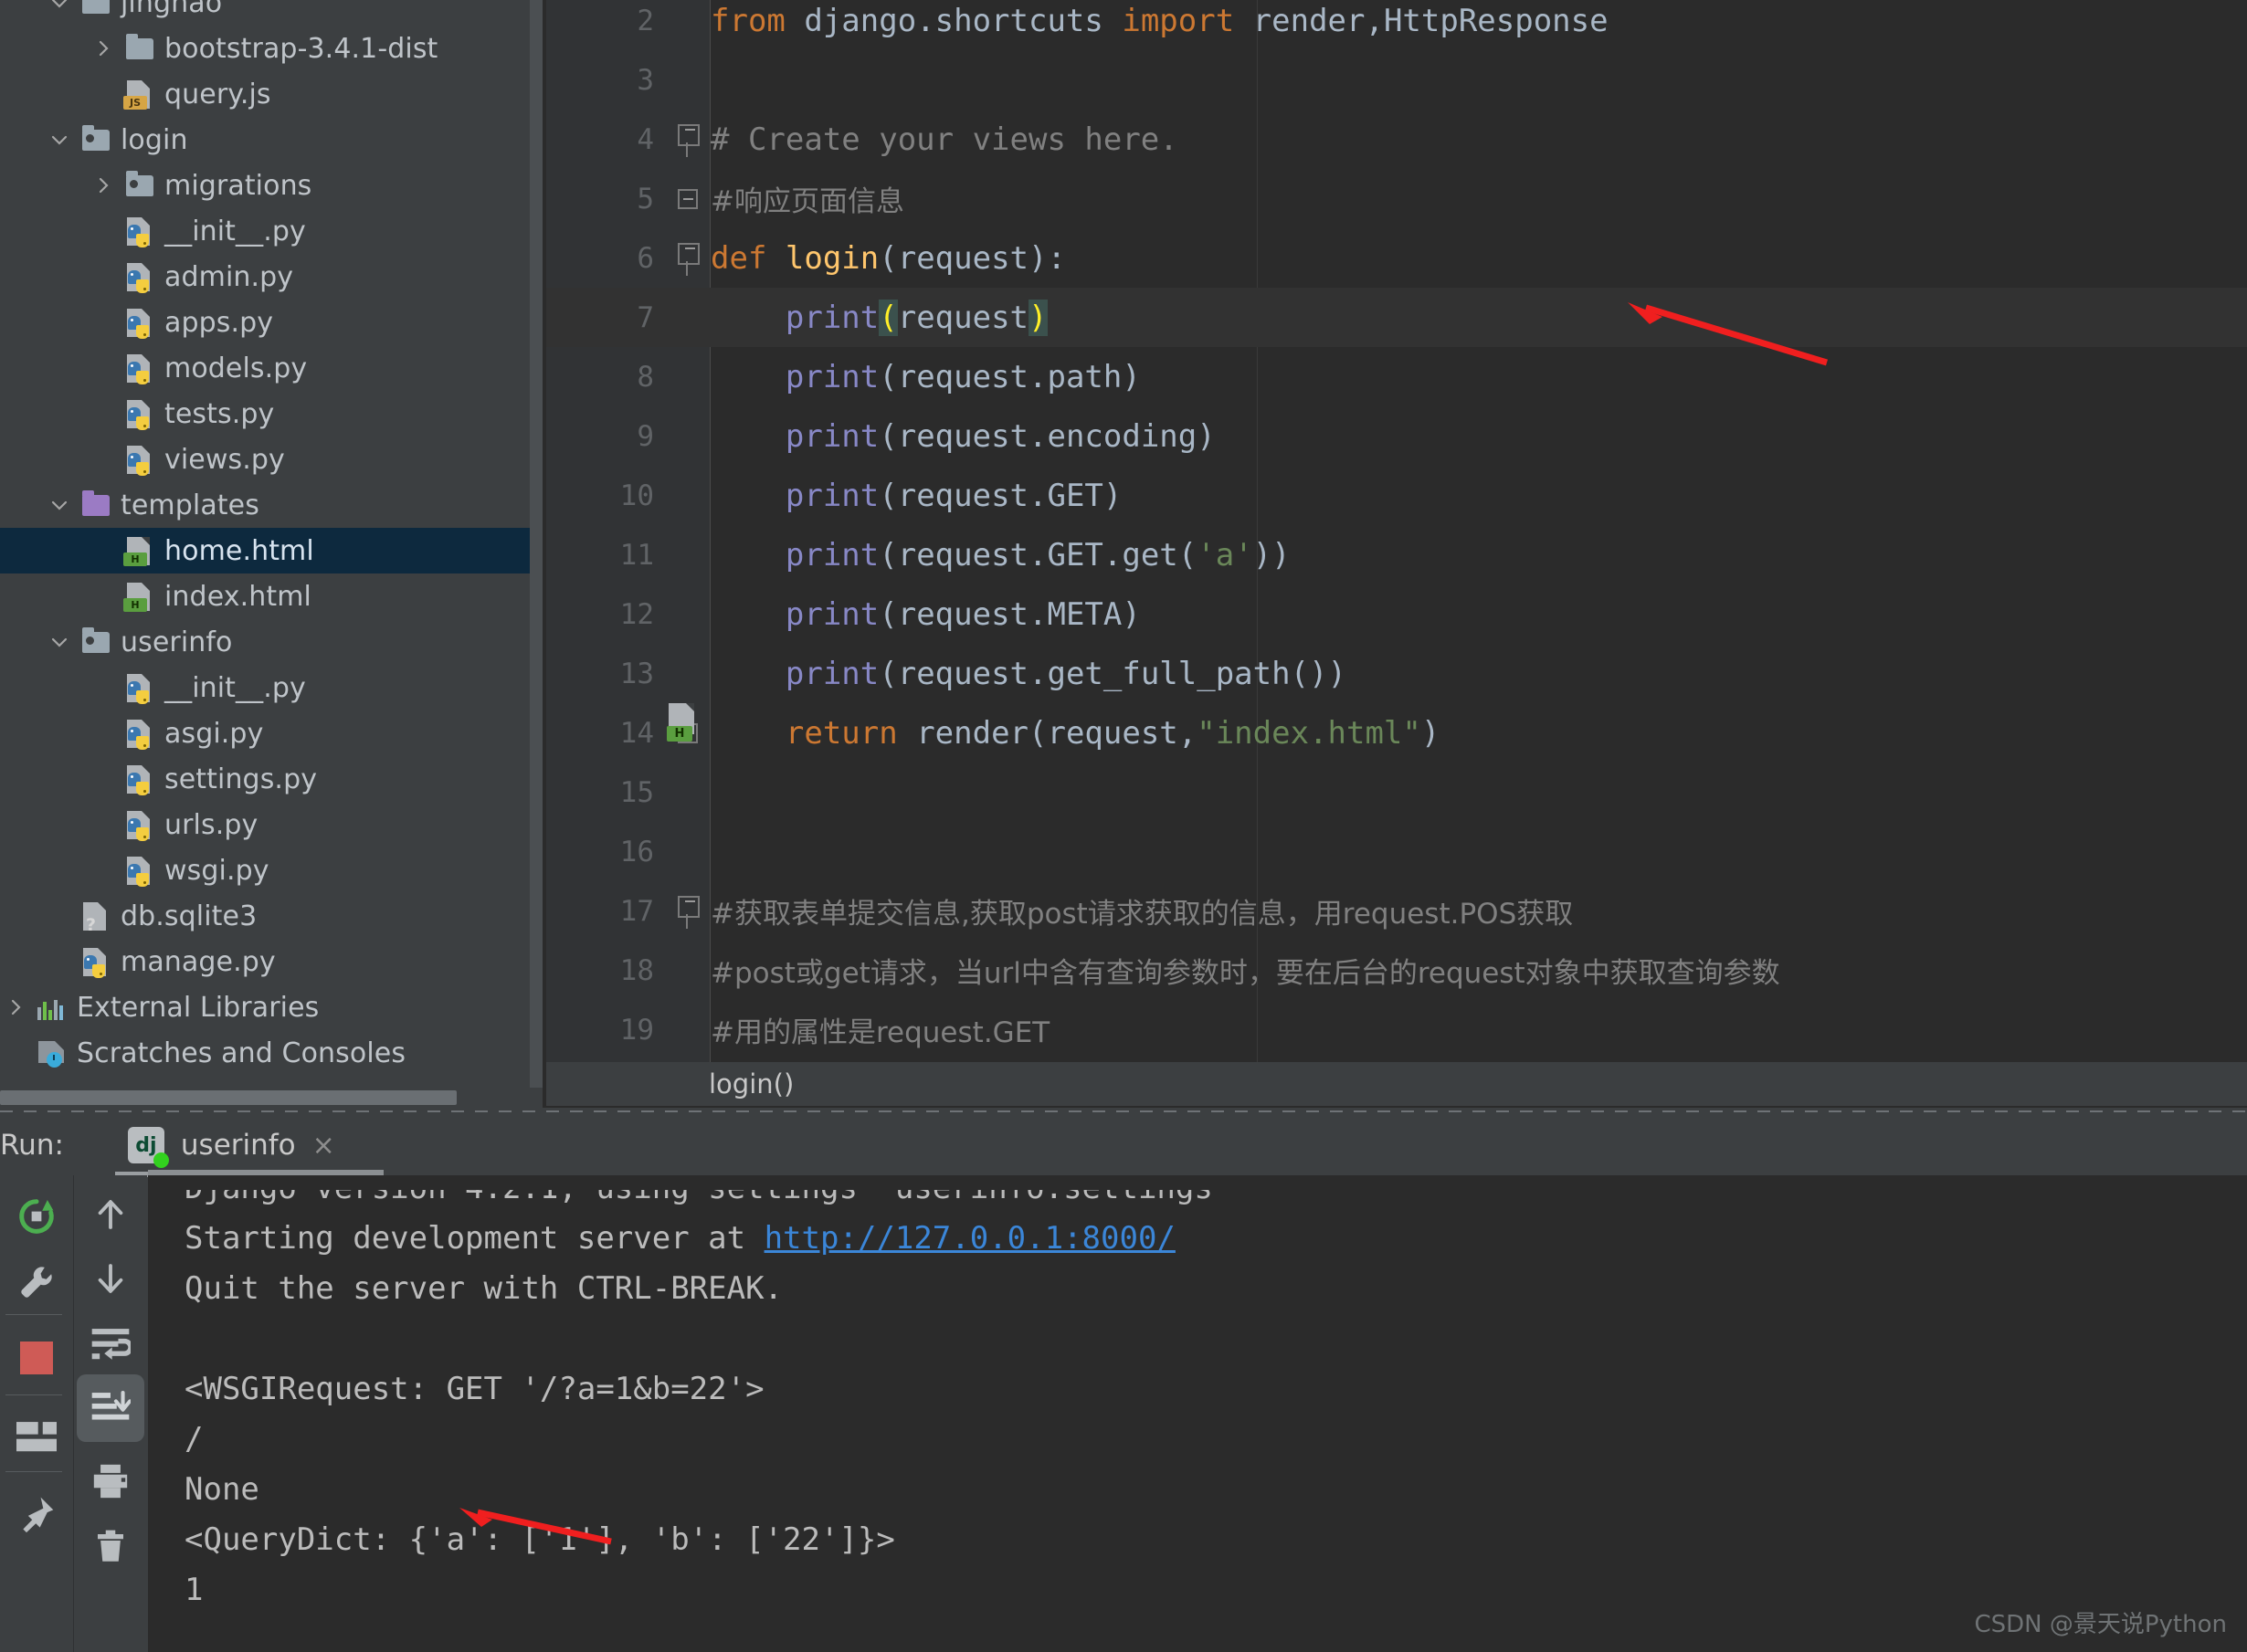 The image size is (2247, 1652). Describe the element at coordinates (751, 1084) in the screenshot. I see `breadcrumb-login: login()` at that location.